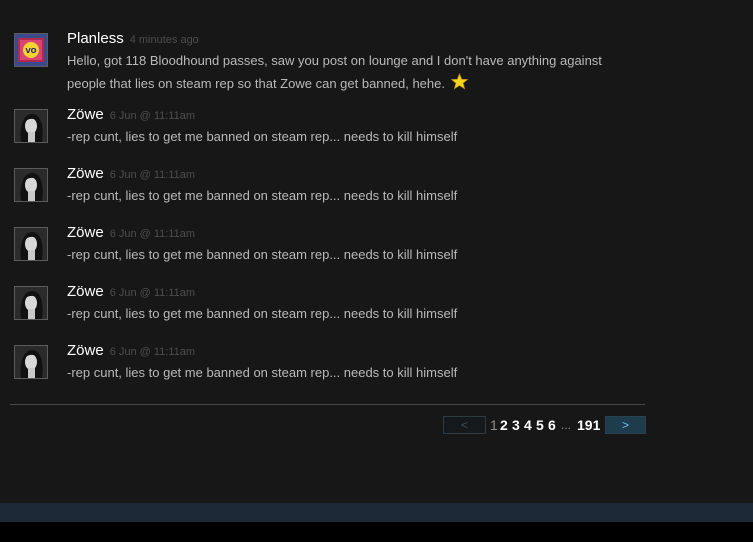 The width and height of the screenshot is (753, 542). Describe the element at coordinates (327, 404) in the screenshot. I see `divider` at that location.